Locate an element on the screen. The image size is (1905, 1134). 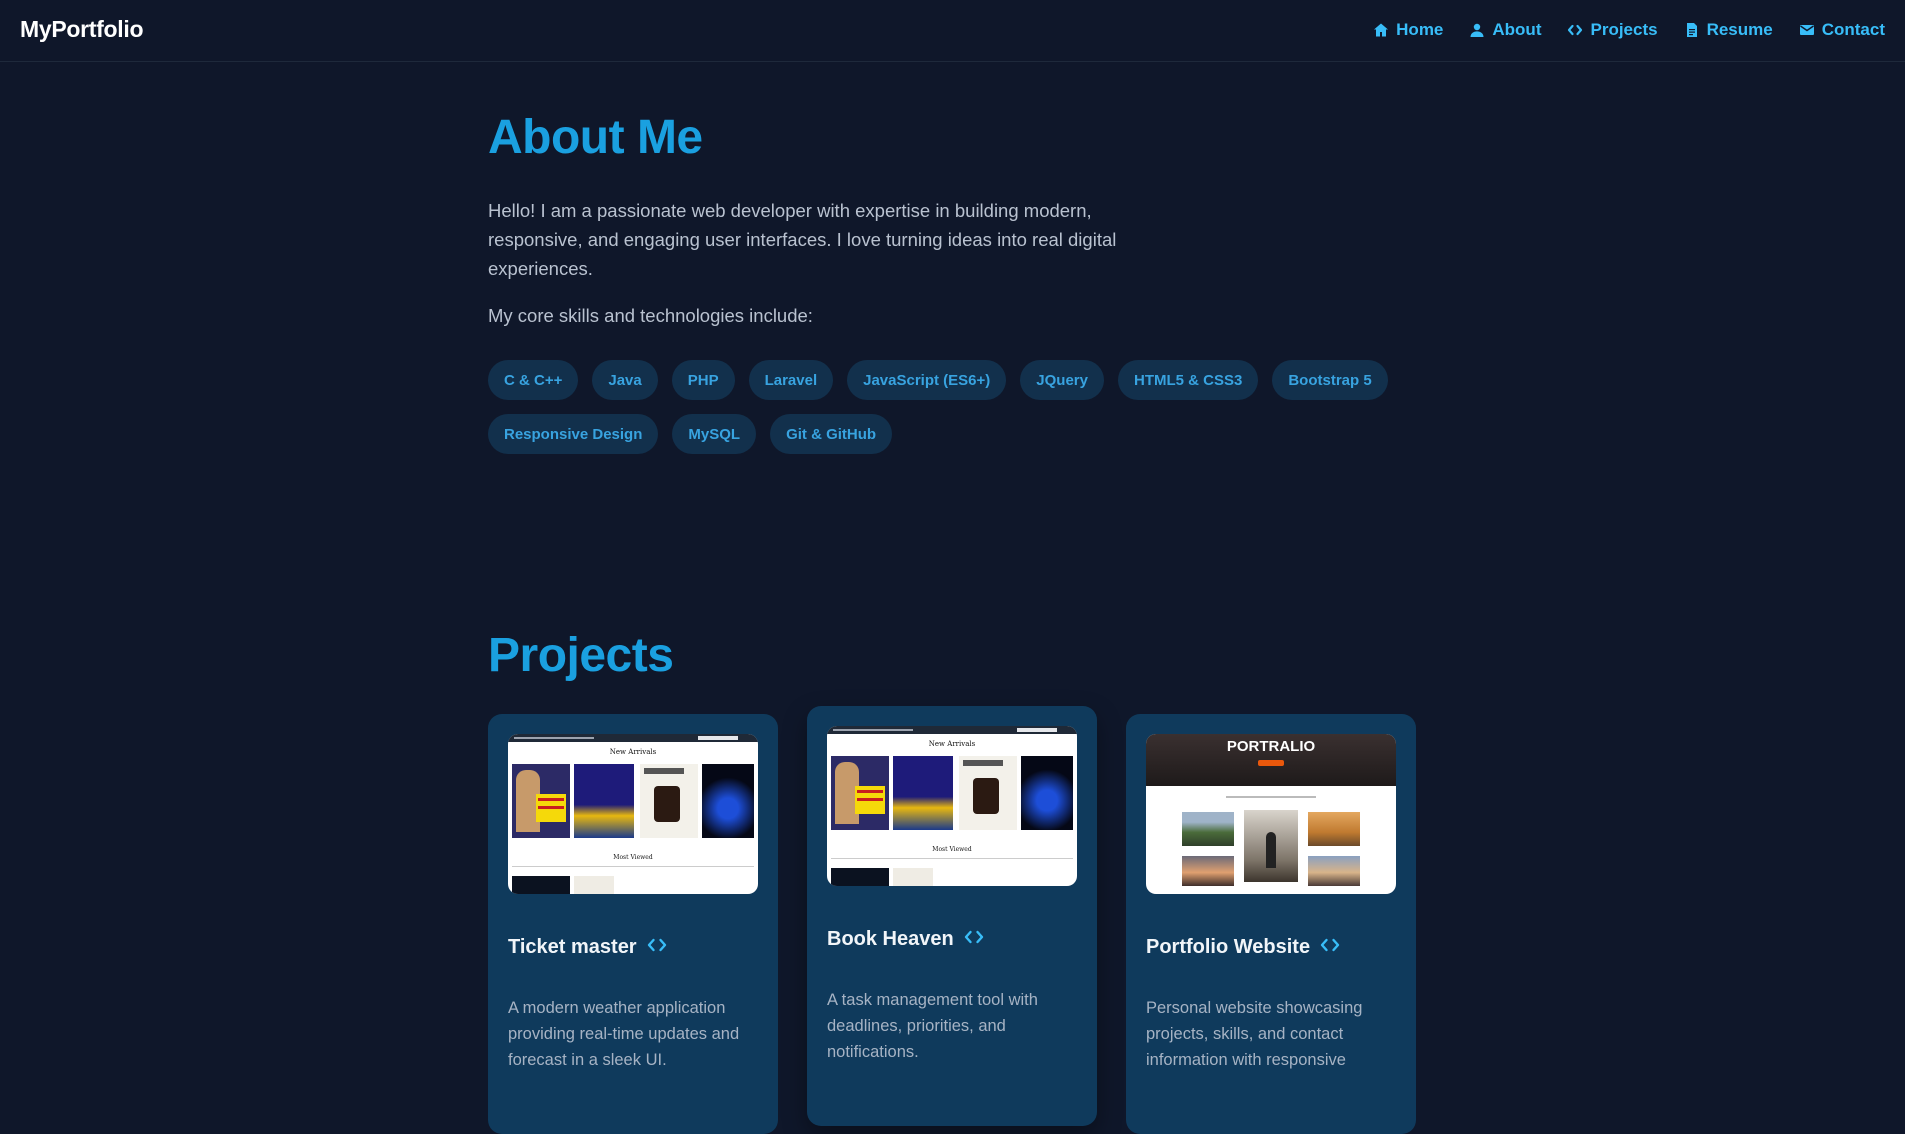
skill-badge: Git & GitHub is located at coordinates (831, 434).